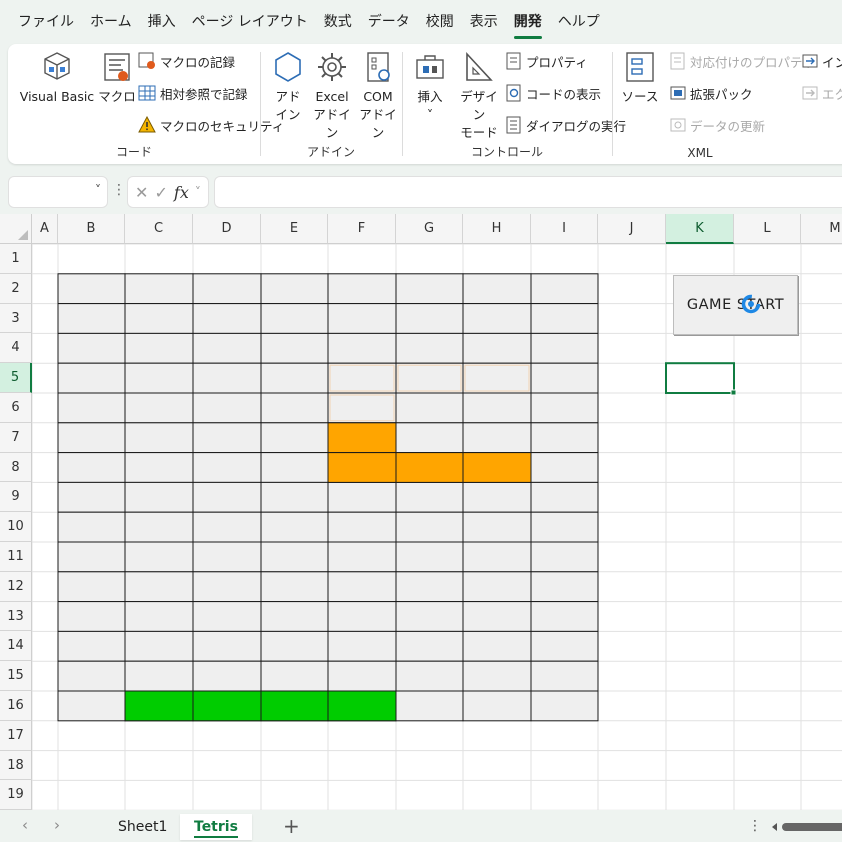  Describe the element at coordinates (735, 305) in the screenshot. I see `game-start-button: GAME START` at that location.